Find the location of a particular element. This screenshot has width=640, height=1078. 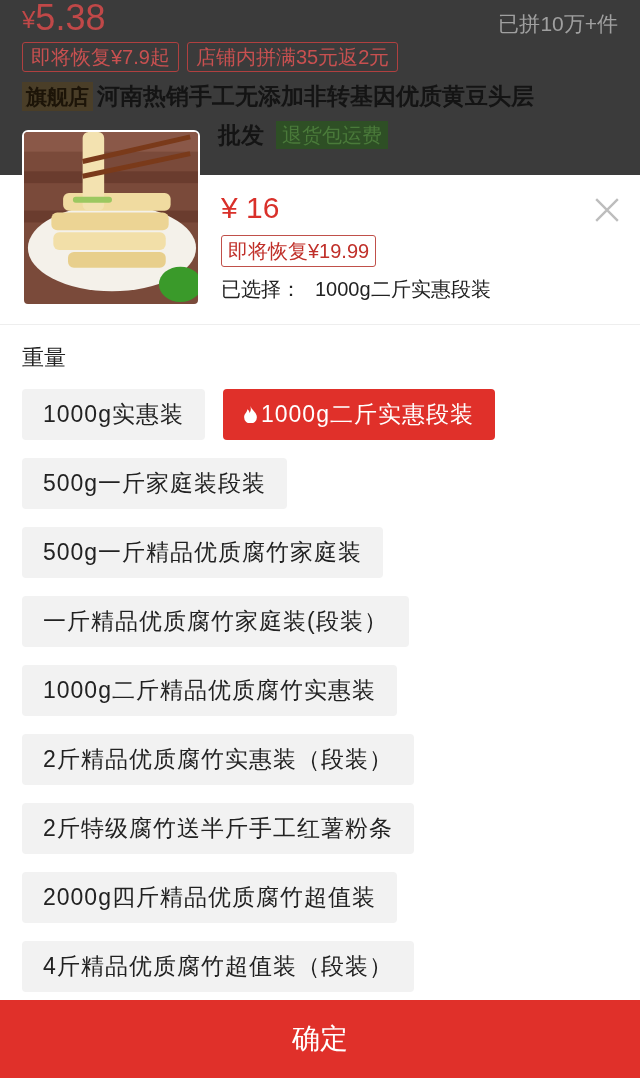

option-chip: 1000g二斤实惠段装 is located at coordinates (358, 414).